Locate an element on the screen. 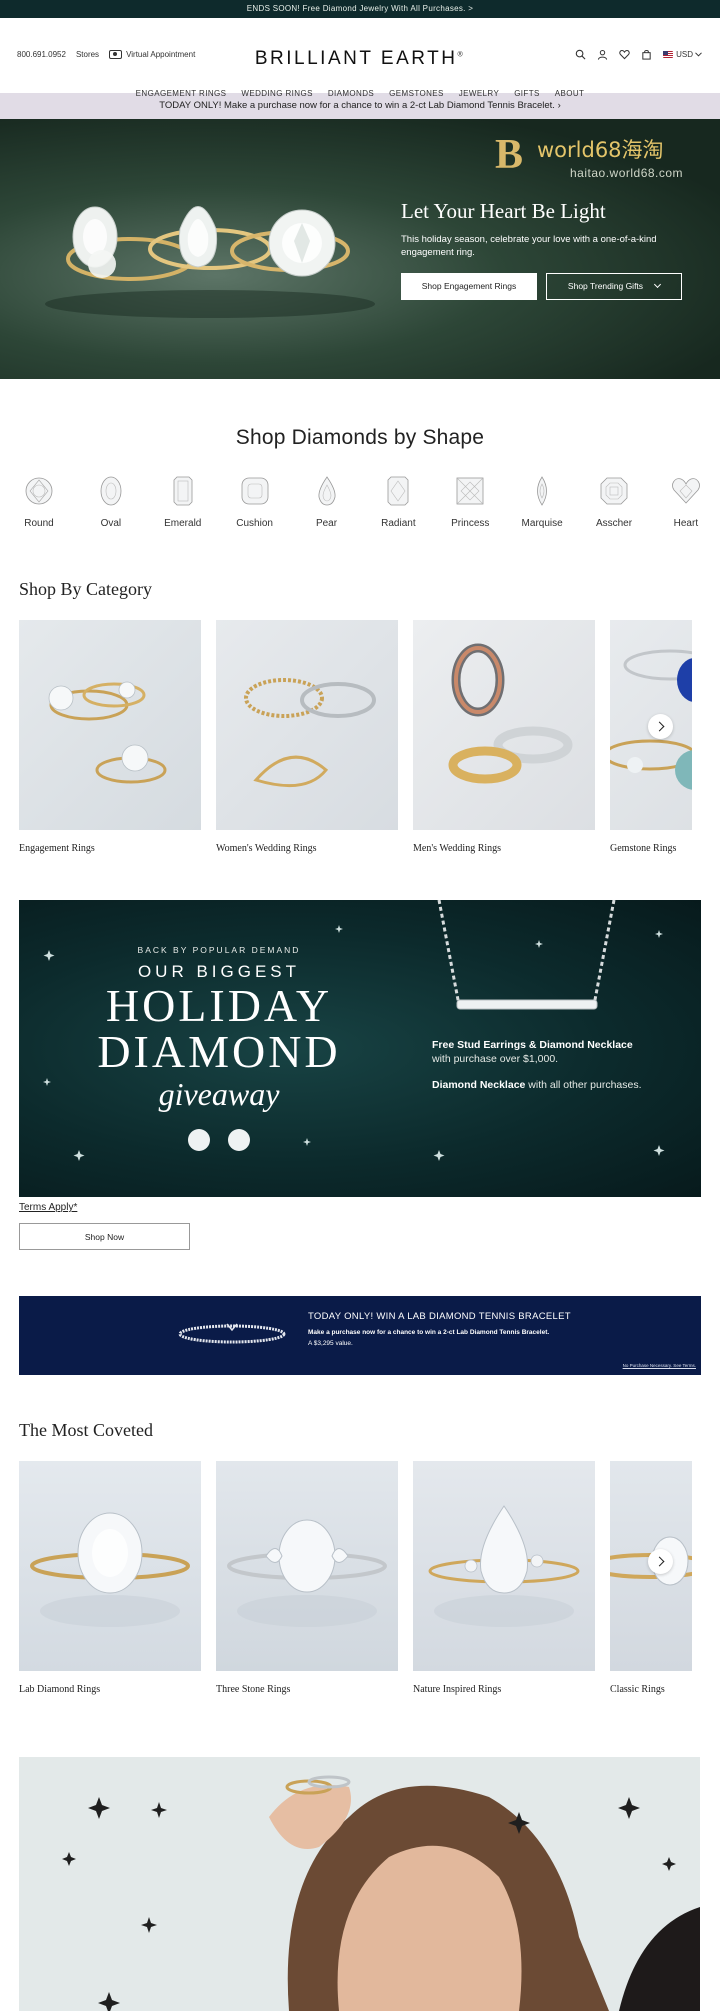 The height and width of the screenshot is (2011, 720). shape-emerald: Emerald is located at coordinates (183, 503).